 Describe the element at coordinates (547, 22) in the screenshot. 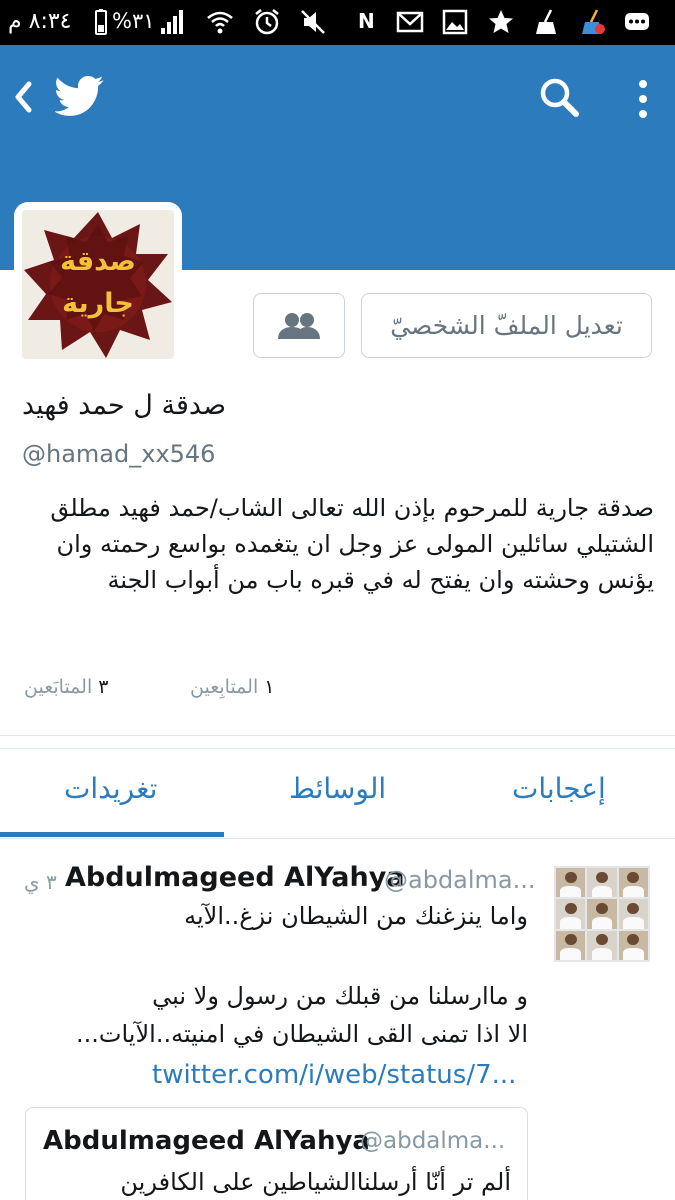

I see `cleaner-icon` at that location.